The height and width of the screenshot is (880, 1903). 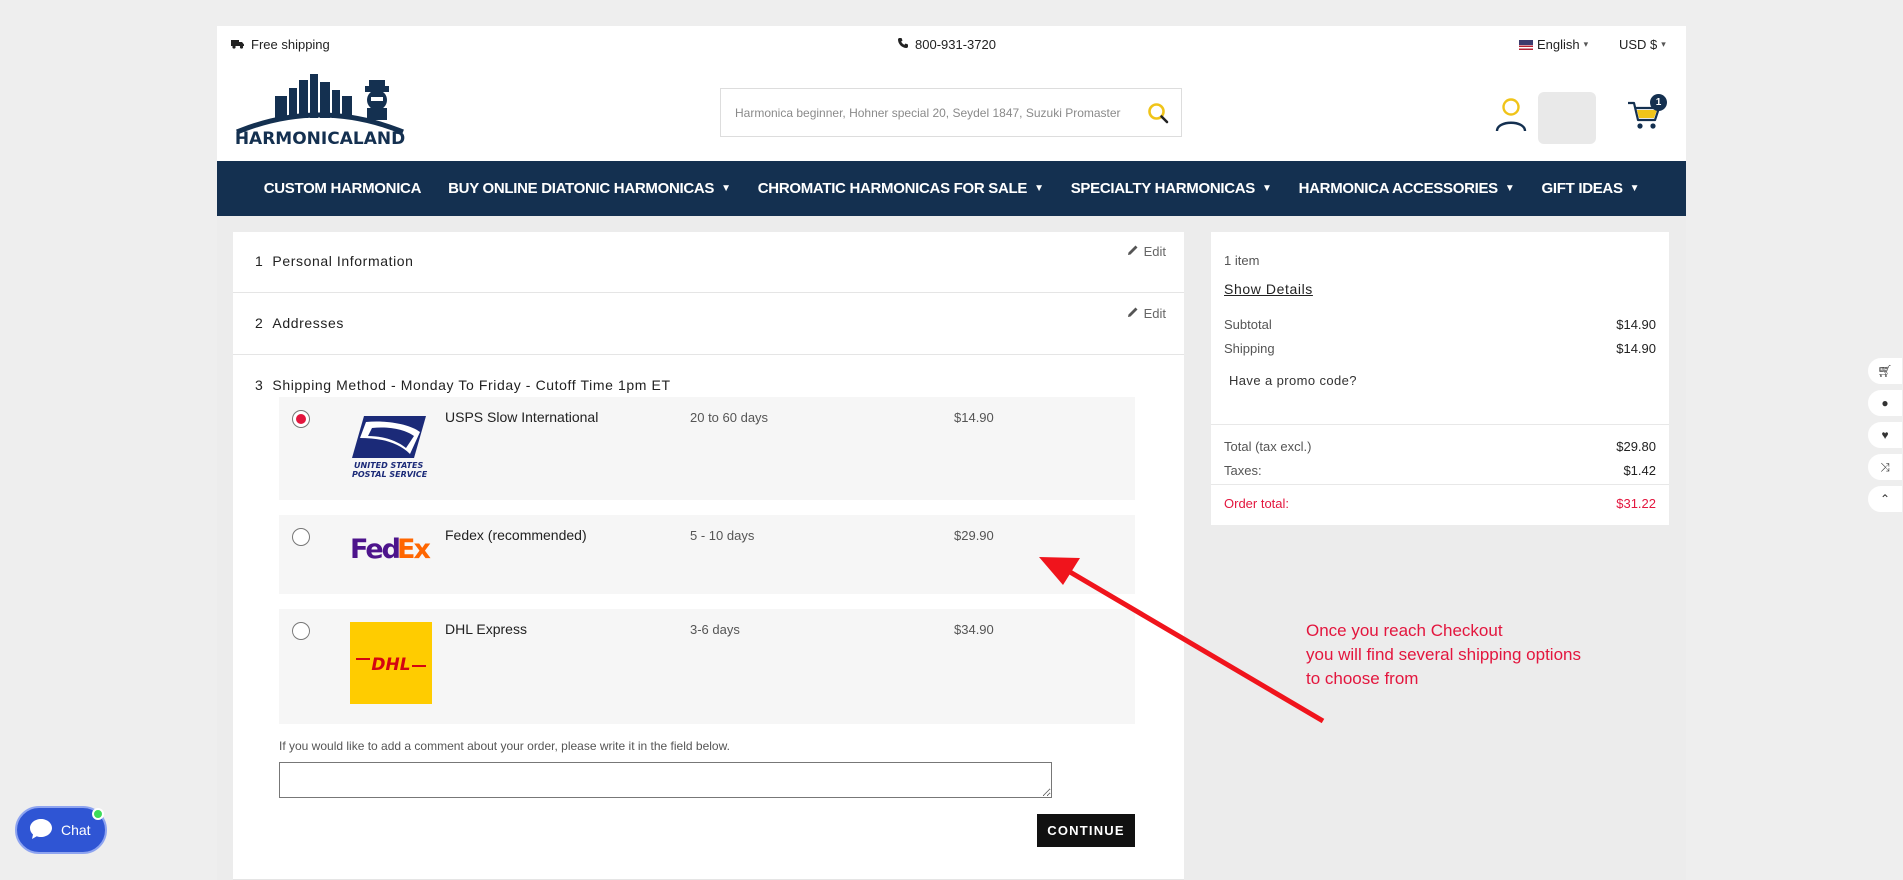 I want to click on currency-selector: USD $ ▾, so click(x=1642, y=44).